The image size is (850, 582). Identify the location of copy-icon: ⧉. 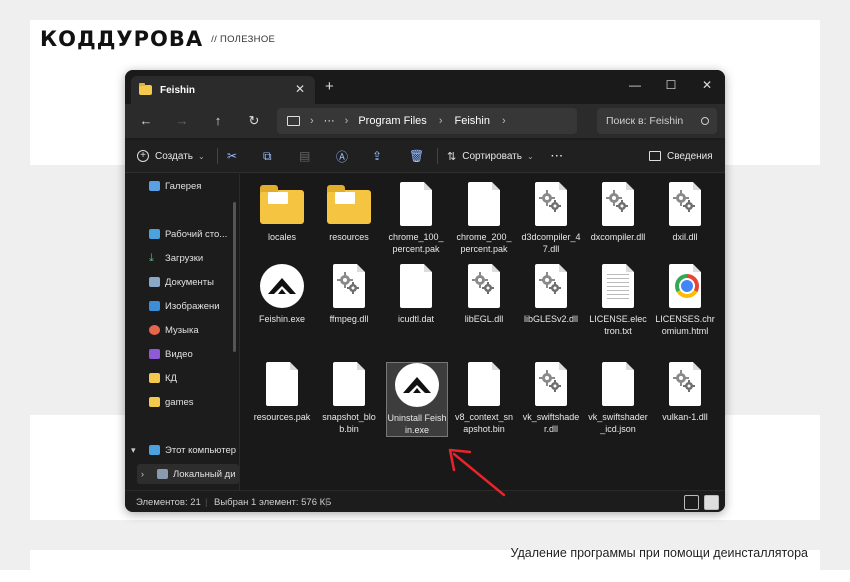
(267, 156).